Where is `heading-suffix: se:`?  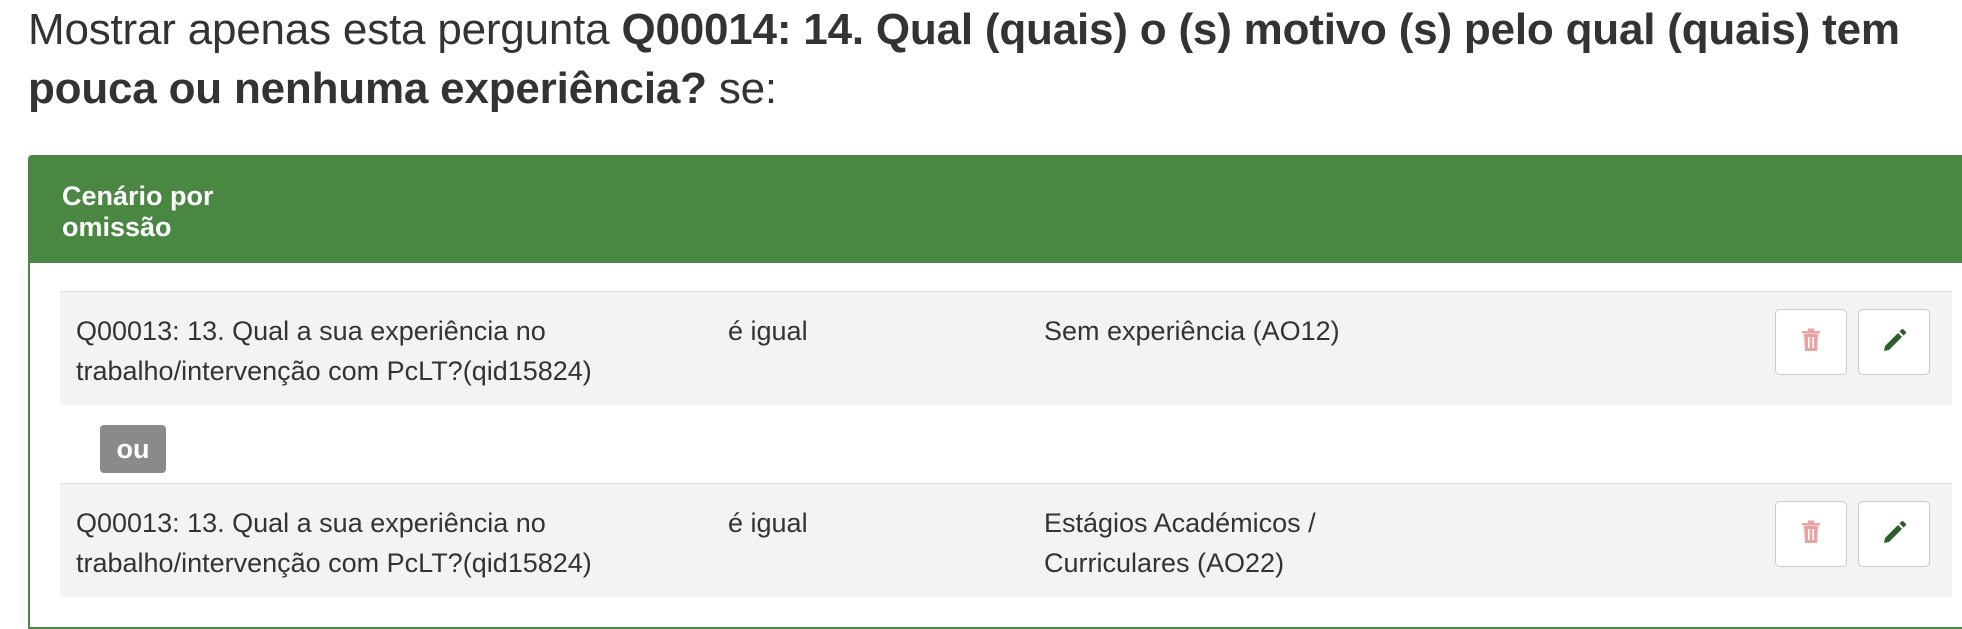 heading-suffix: se: is located at coordinates (741, 88).